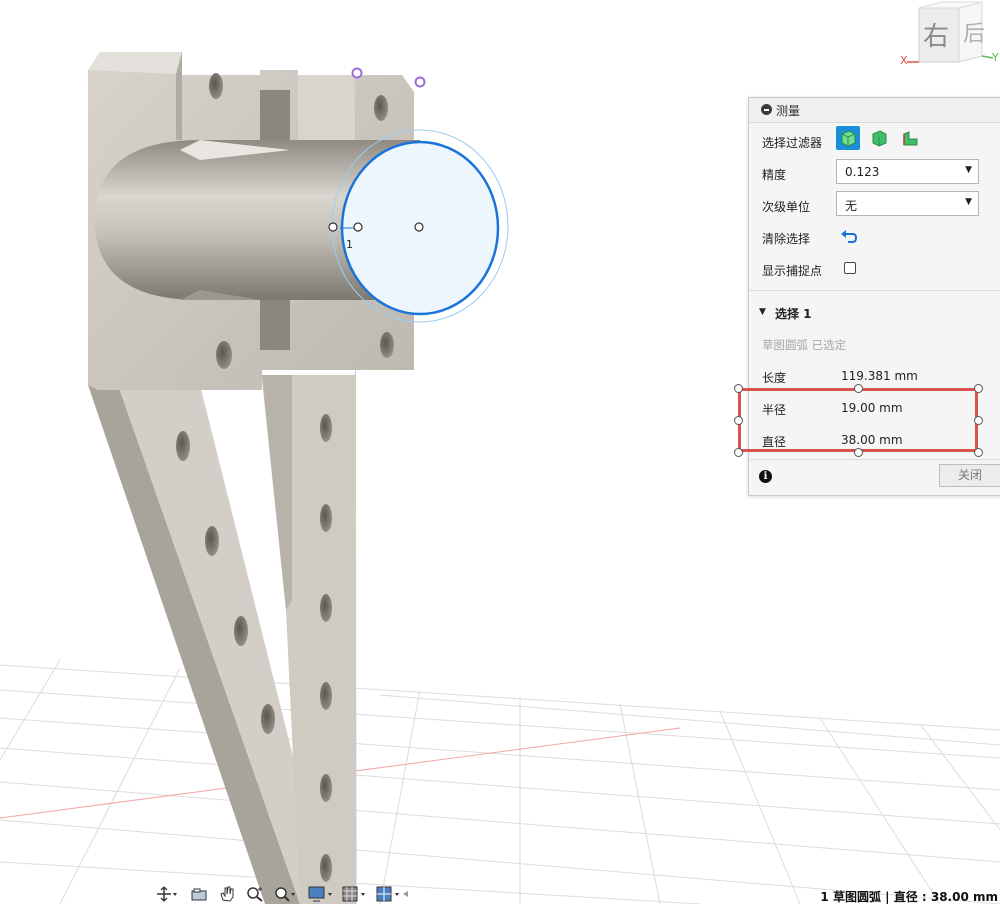  Describe the element at coordinates (995, 57) in the screenshot. I see `y-axis-label: Y` at that location.